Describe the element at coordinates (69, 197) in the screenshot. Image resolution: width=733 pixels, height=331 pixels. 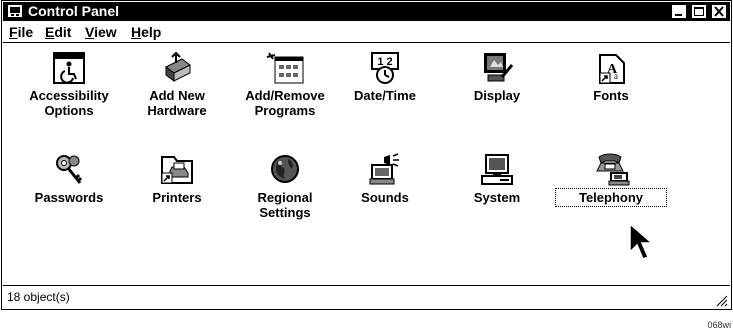
I see `item-label: Passwords` at that location.